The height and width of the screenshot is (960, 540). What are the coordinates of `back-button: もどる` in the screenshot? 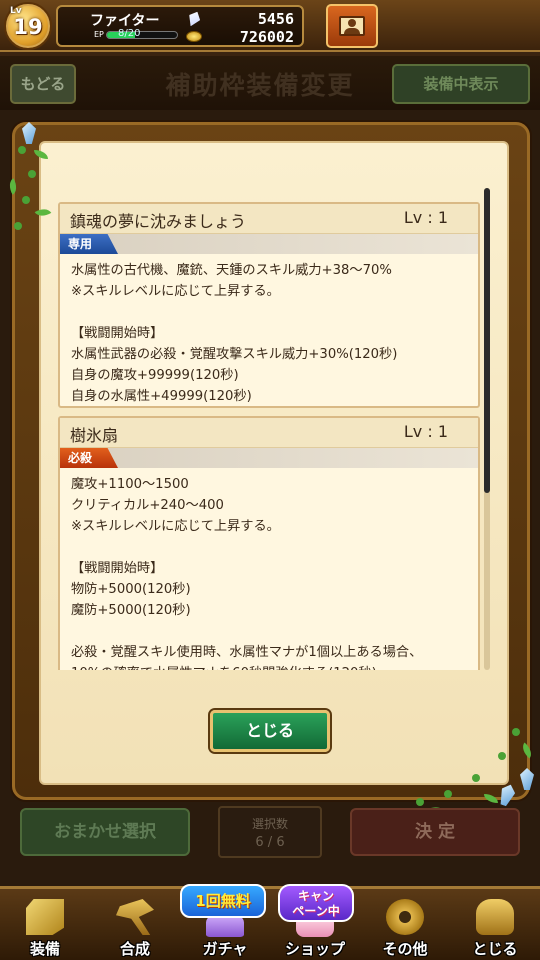 It's located at (43, 84).